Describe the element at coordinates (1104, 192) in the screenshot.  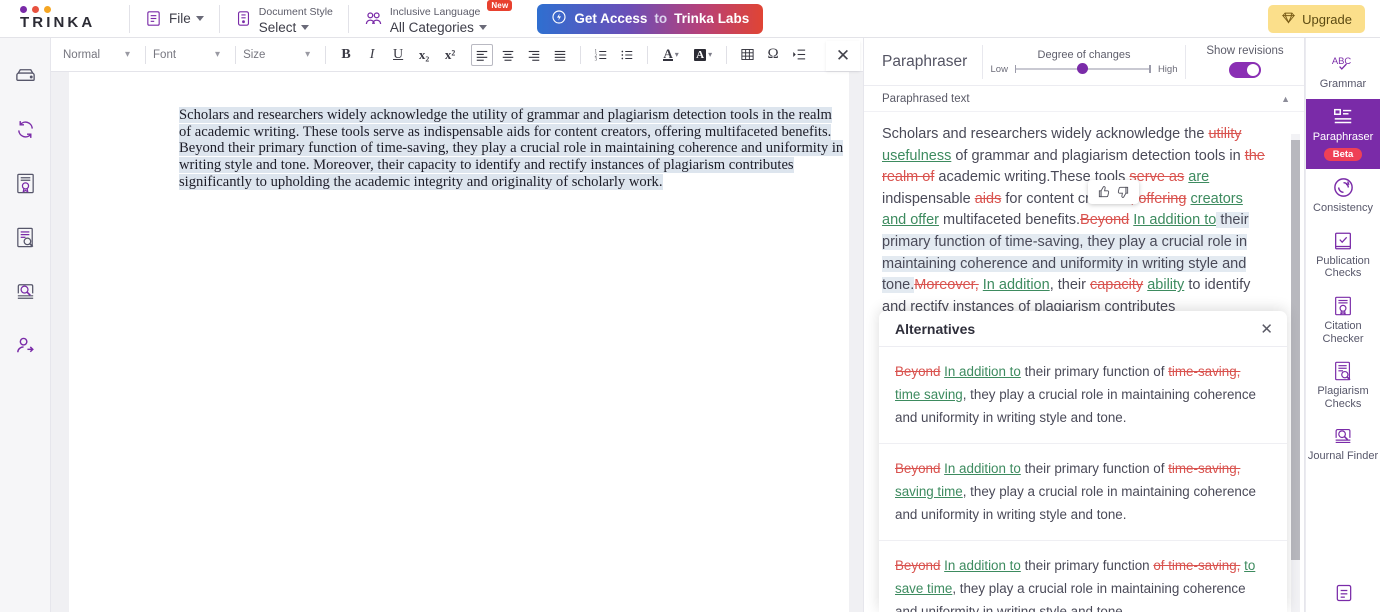
I see `thumbs-up-icon` at that location.